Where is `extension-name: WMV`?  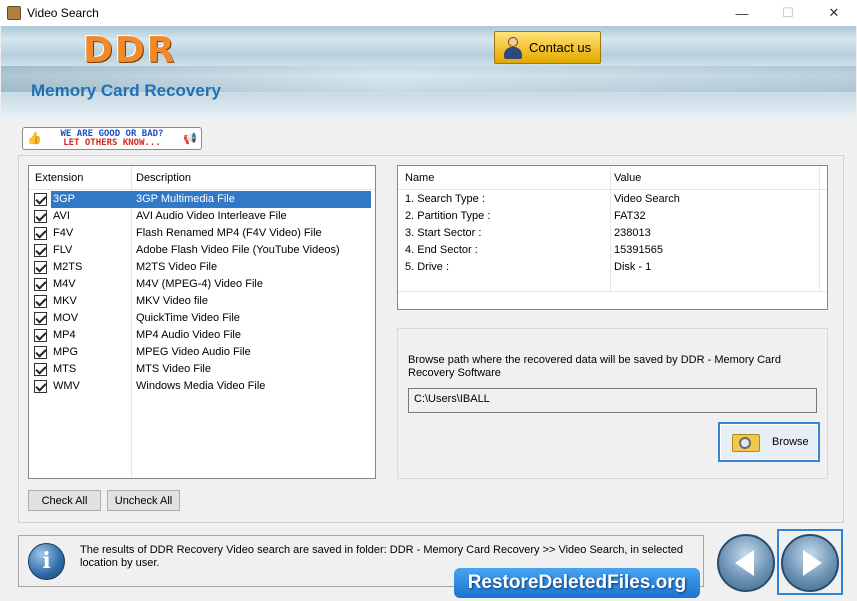 extension-name: WMV is located at coordinates (66, 386).